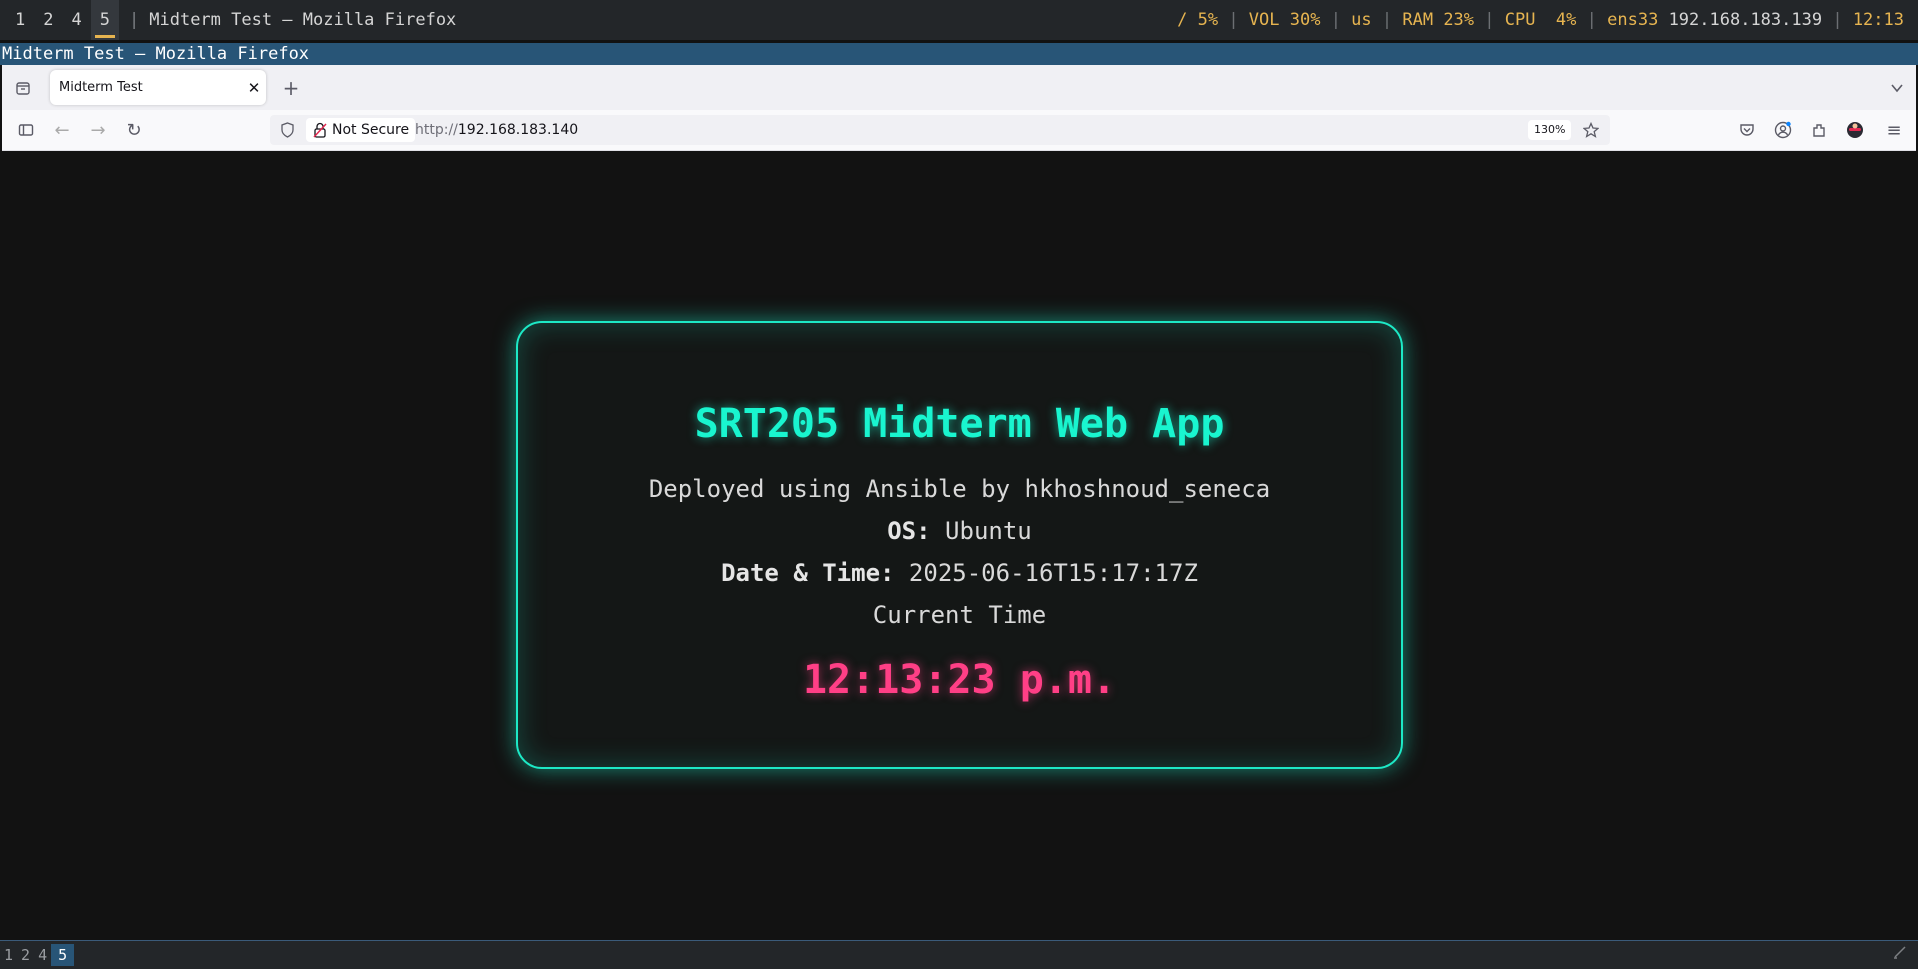  I want to click on firefox-view-icon, so click(23, 88).